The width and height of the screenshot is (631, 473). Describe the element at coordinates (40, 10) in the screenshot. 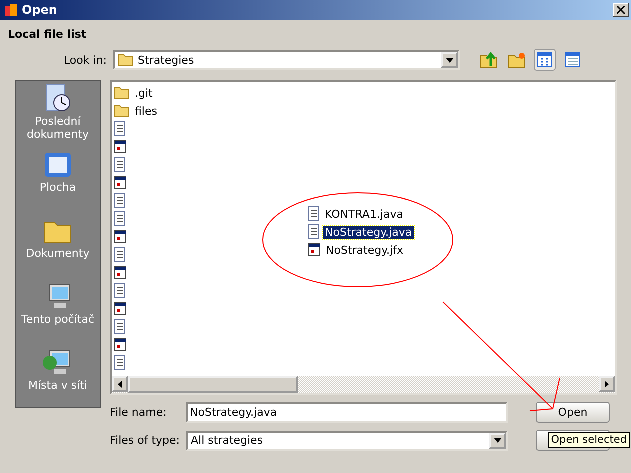

I see `window-title: Open` at that location.